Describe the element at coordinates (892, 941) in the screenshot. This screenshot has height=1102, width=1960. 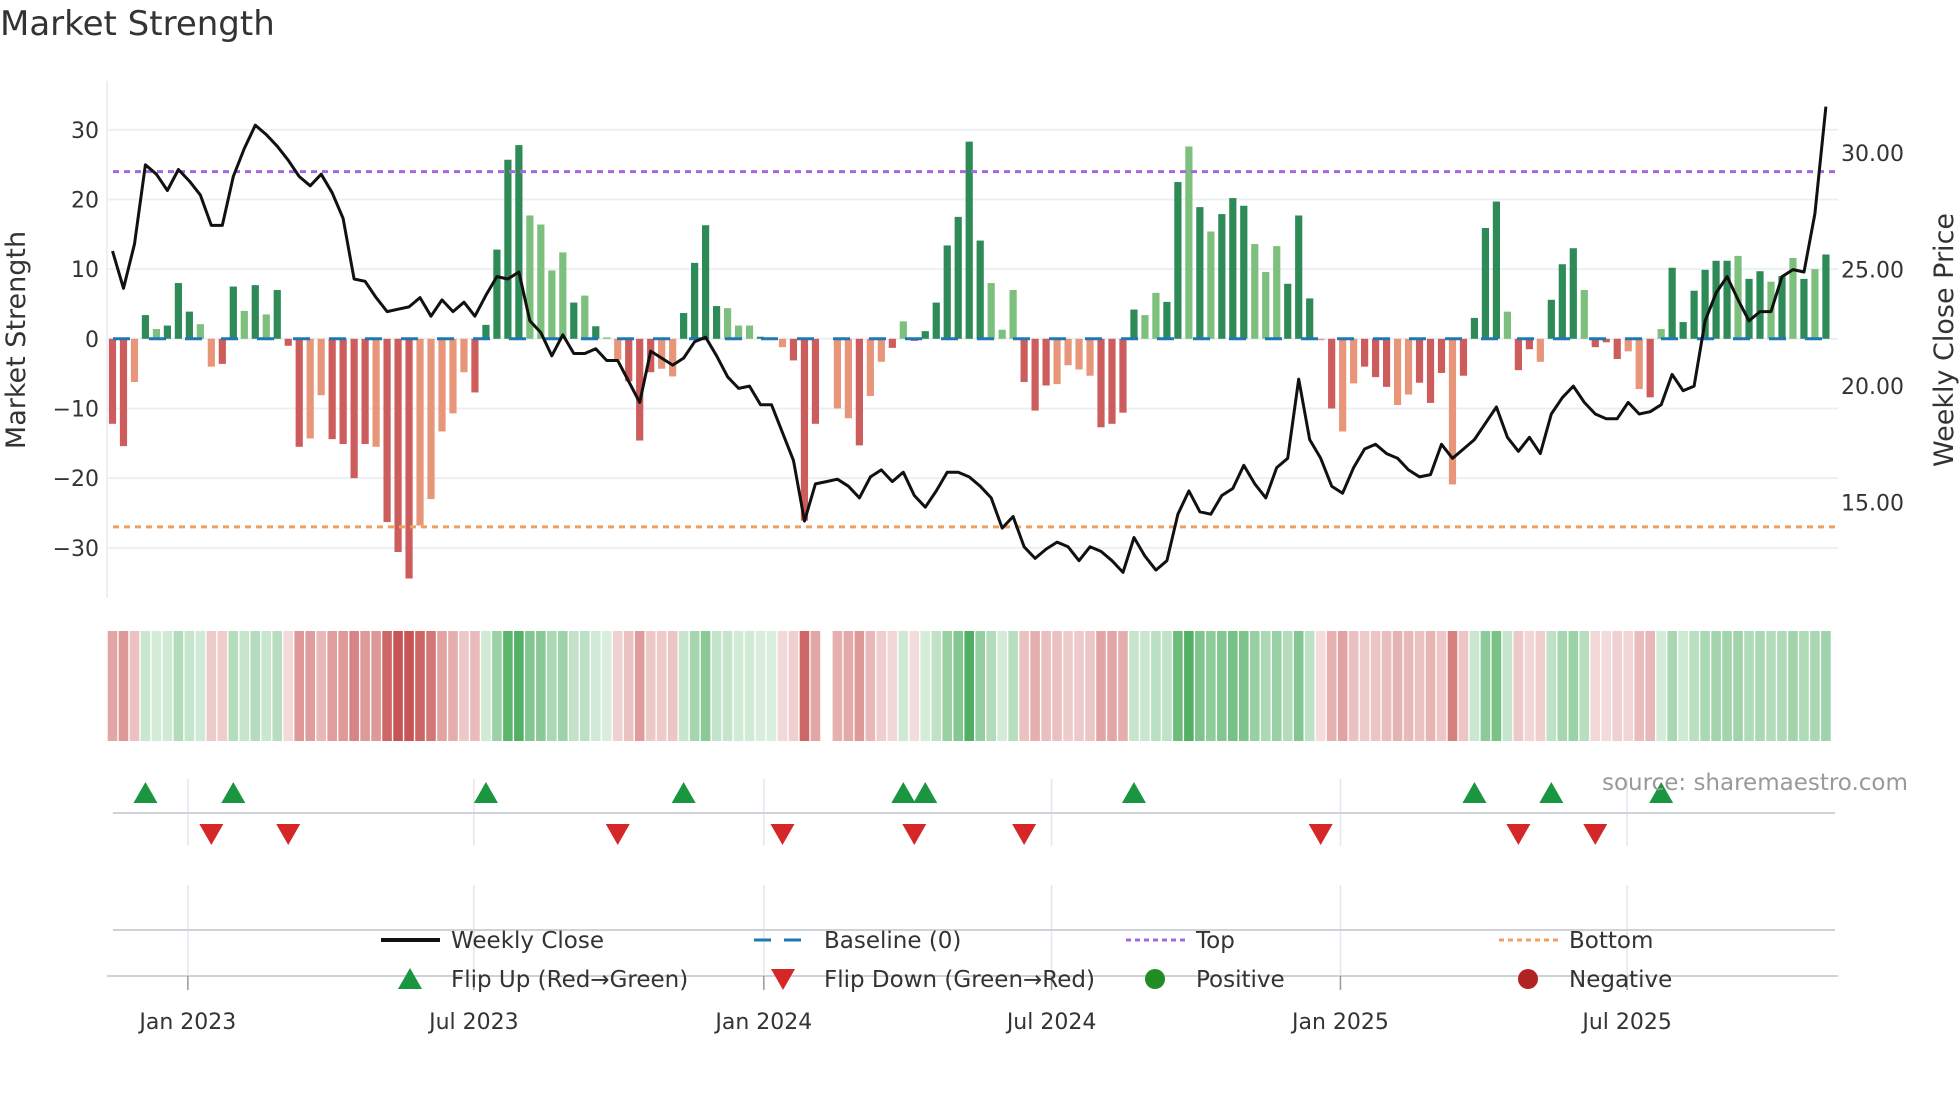
I see `legend-label: Baseline (0)` at that location.